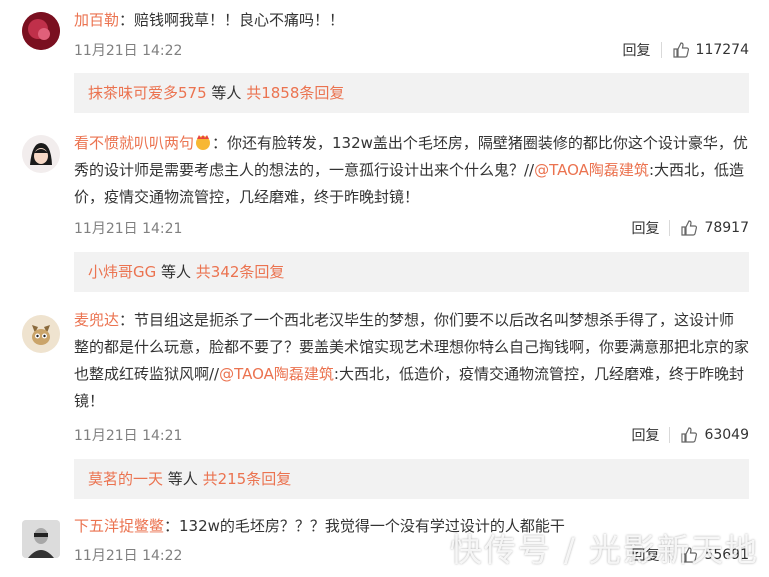 Image resolution: width=769 pixels, height=577 pixels. What do you see at coordinates (722, 50) in the screenshot?
I see `like-count: 117274` at bounding box center [722, 50].